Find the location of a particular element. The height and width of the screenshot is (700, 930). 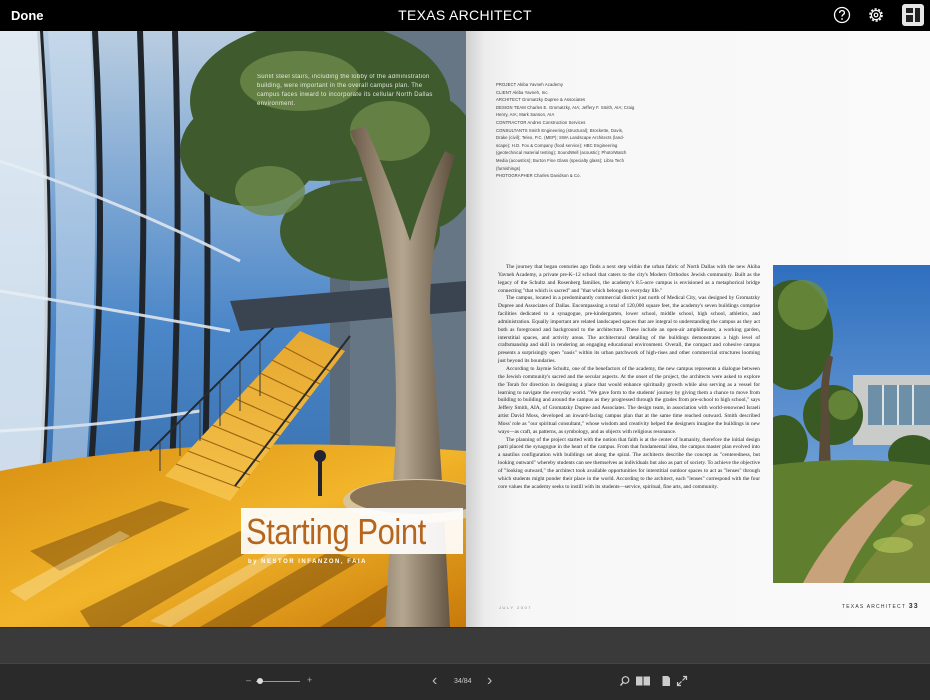

bottom-toolbar: – + ‹ 34/84 › is located at coordinates (465, 681).